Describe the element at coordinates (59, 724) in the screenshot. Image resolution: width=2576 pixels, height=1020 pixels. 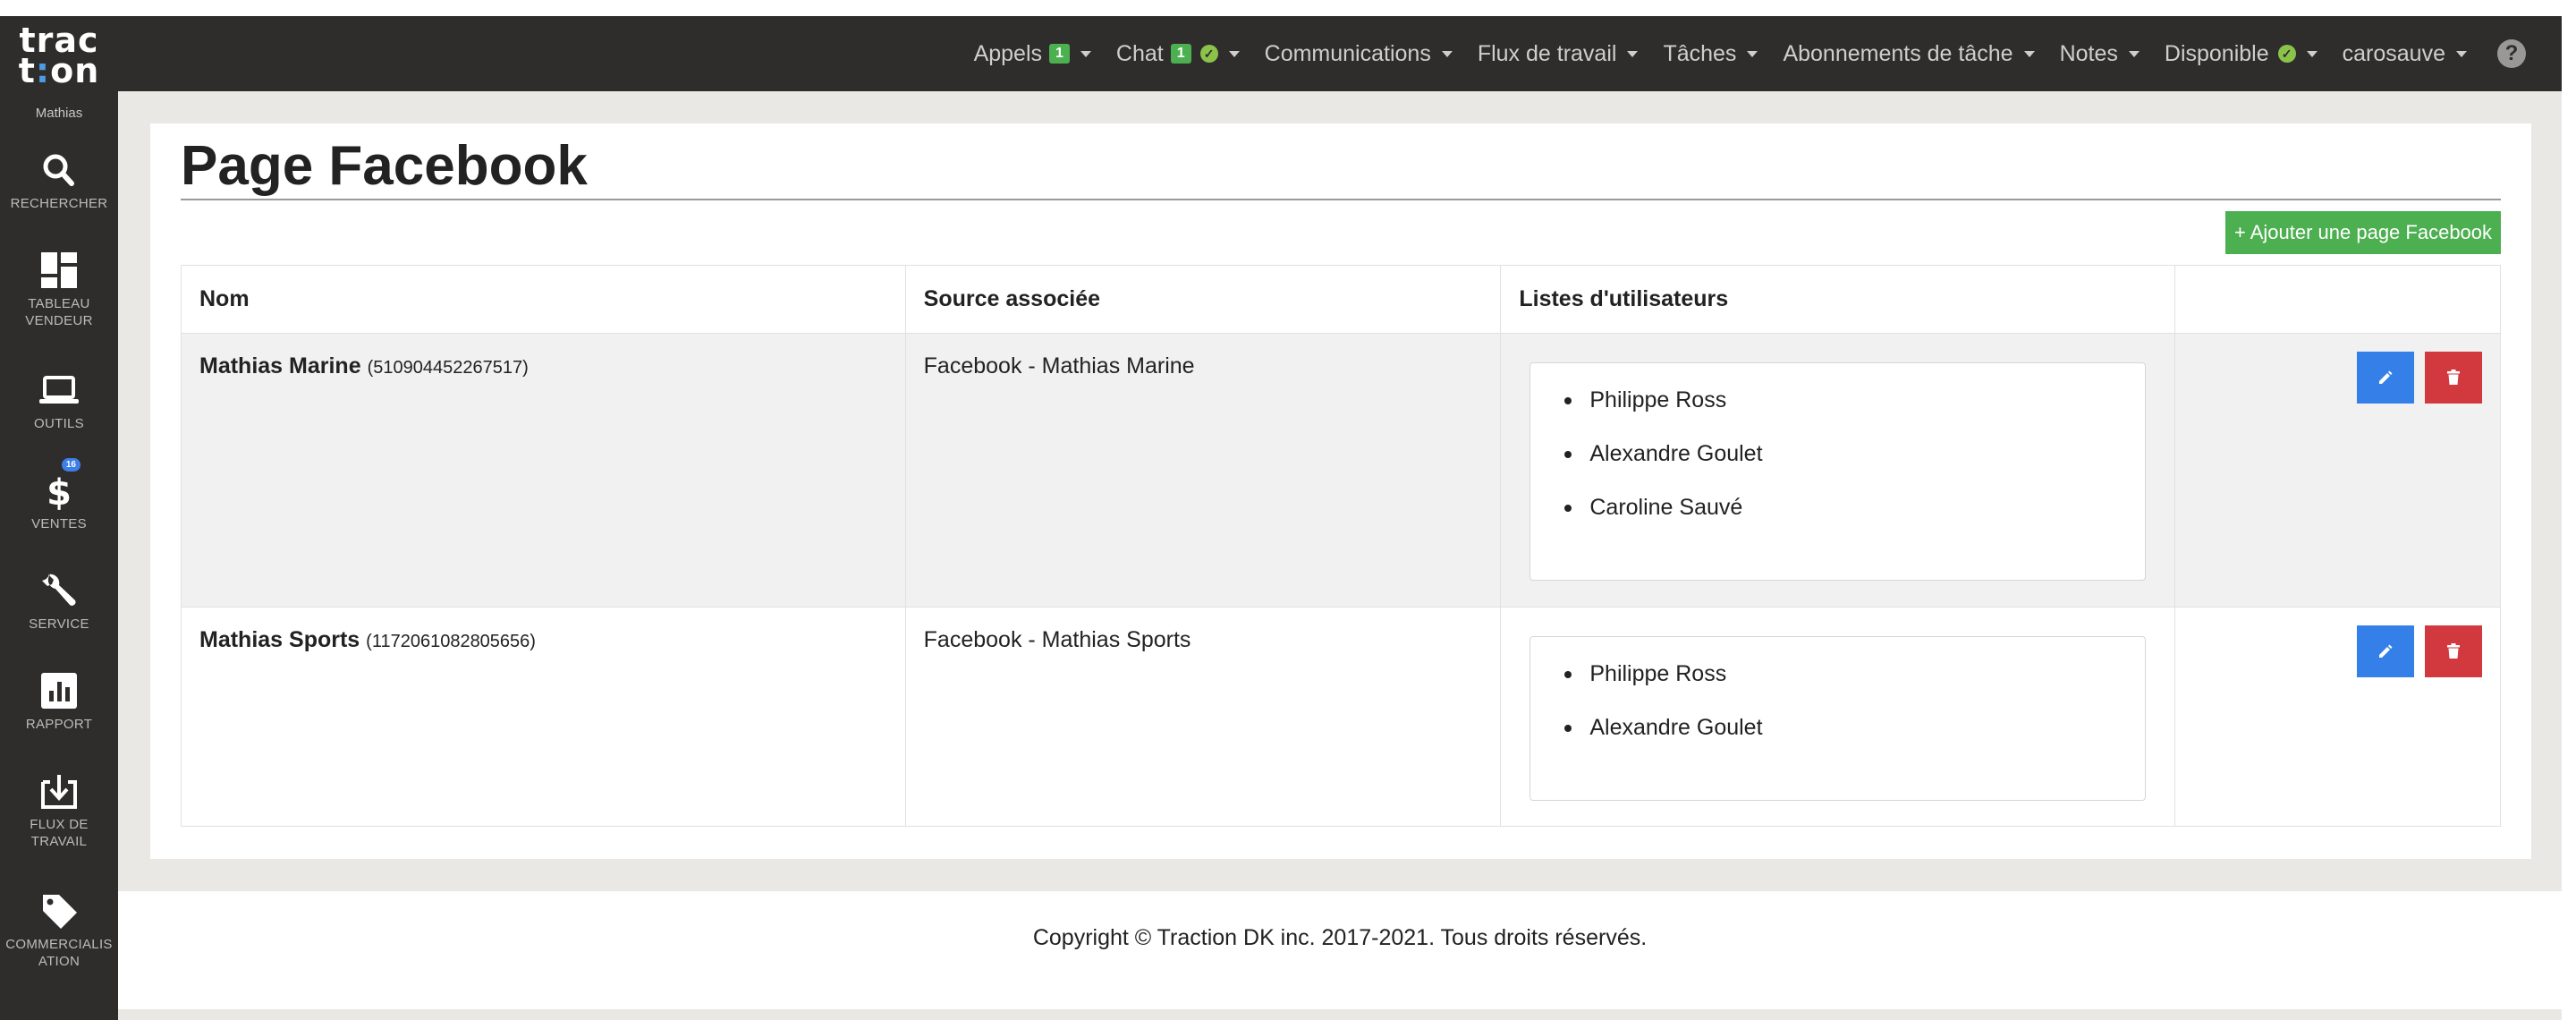
I see `sidebar-item-label: RAPPORT` at that location.